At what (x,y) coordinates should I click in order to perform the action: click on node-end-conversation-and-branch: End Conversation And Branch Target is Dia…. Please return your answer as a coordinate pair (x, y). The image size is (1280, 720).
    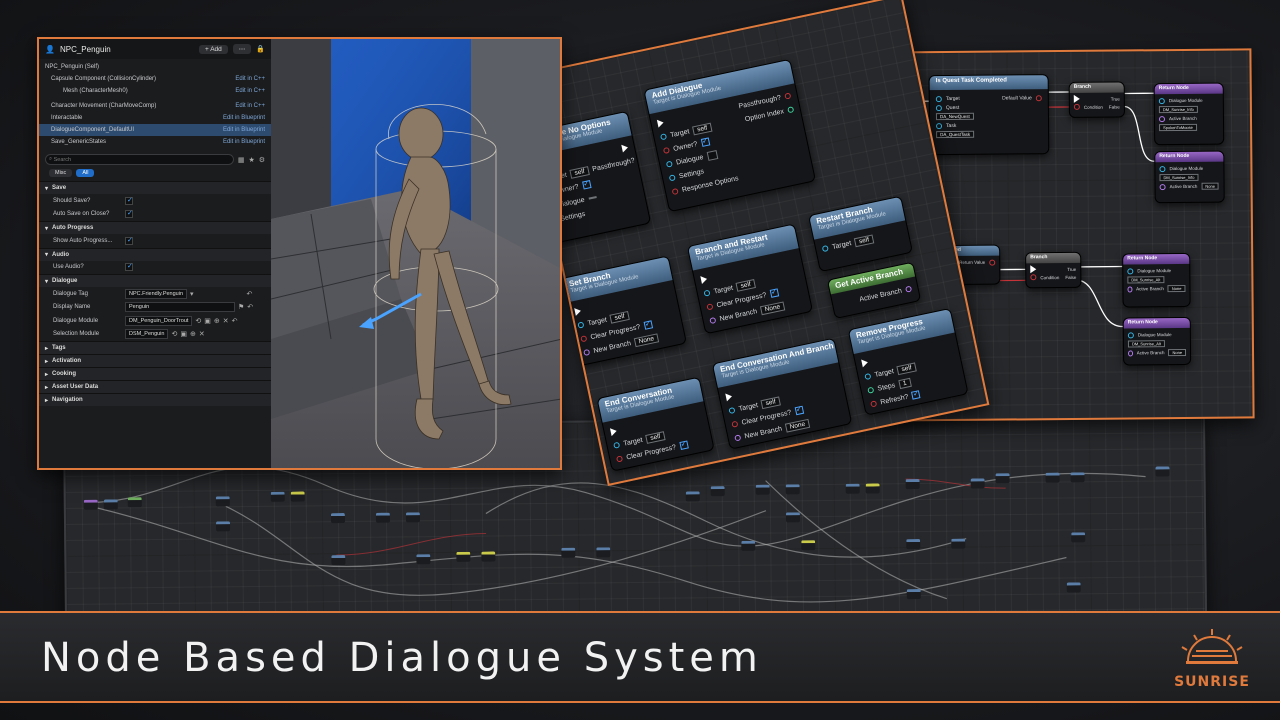
    Looking at the image, I should click on (782, 393).